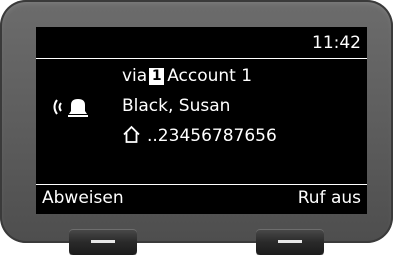 The height and width of the screenshot is (255, 393). I want to click on ringer-off-softkey-label: Ruf aus, so click(329, 198).